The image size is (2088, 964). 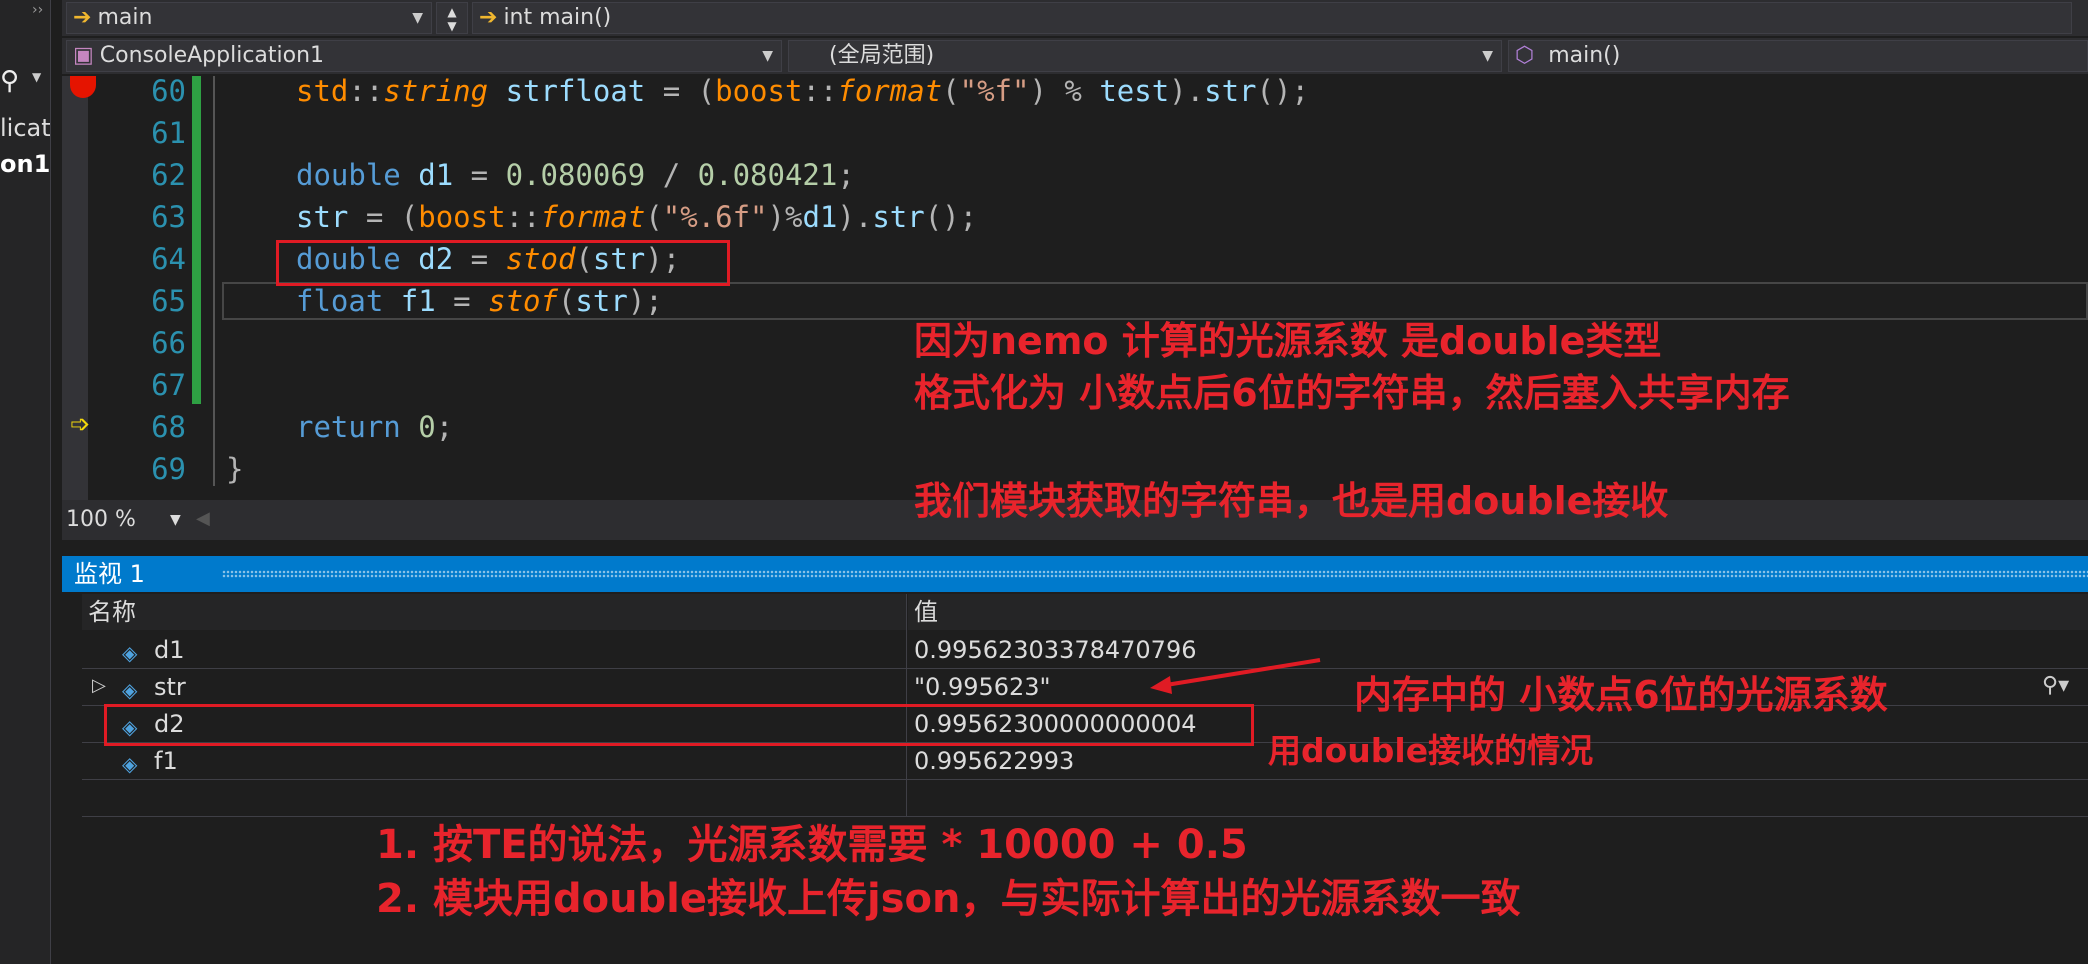 What do you see at coordinates (494, 612) in the screenshot?
I see `column-header-name: 名称` at bounding box center [494, 612].